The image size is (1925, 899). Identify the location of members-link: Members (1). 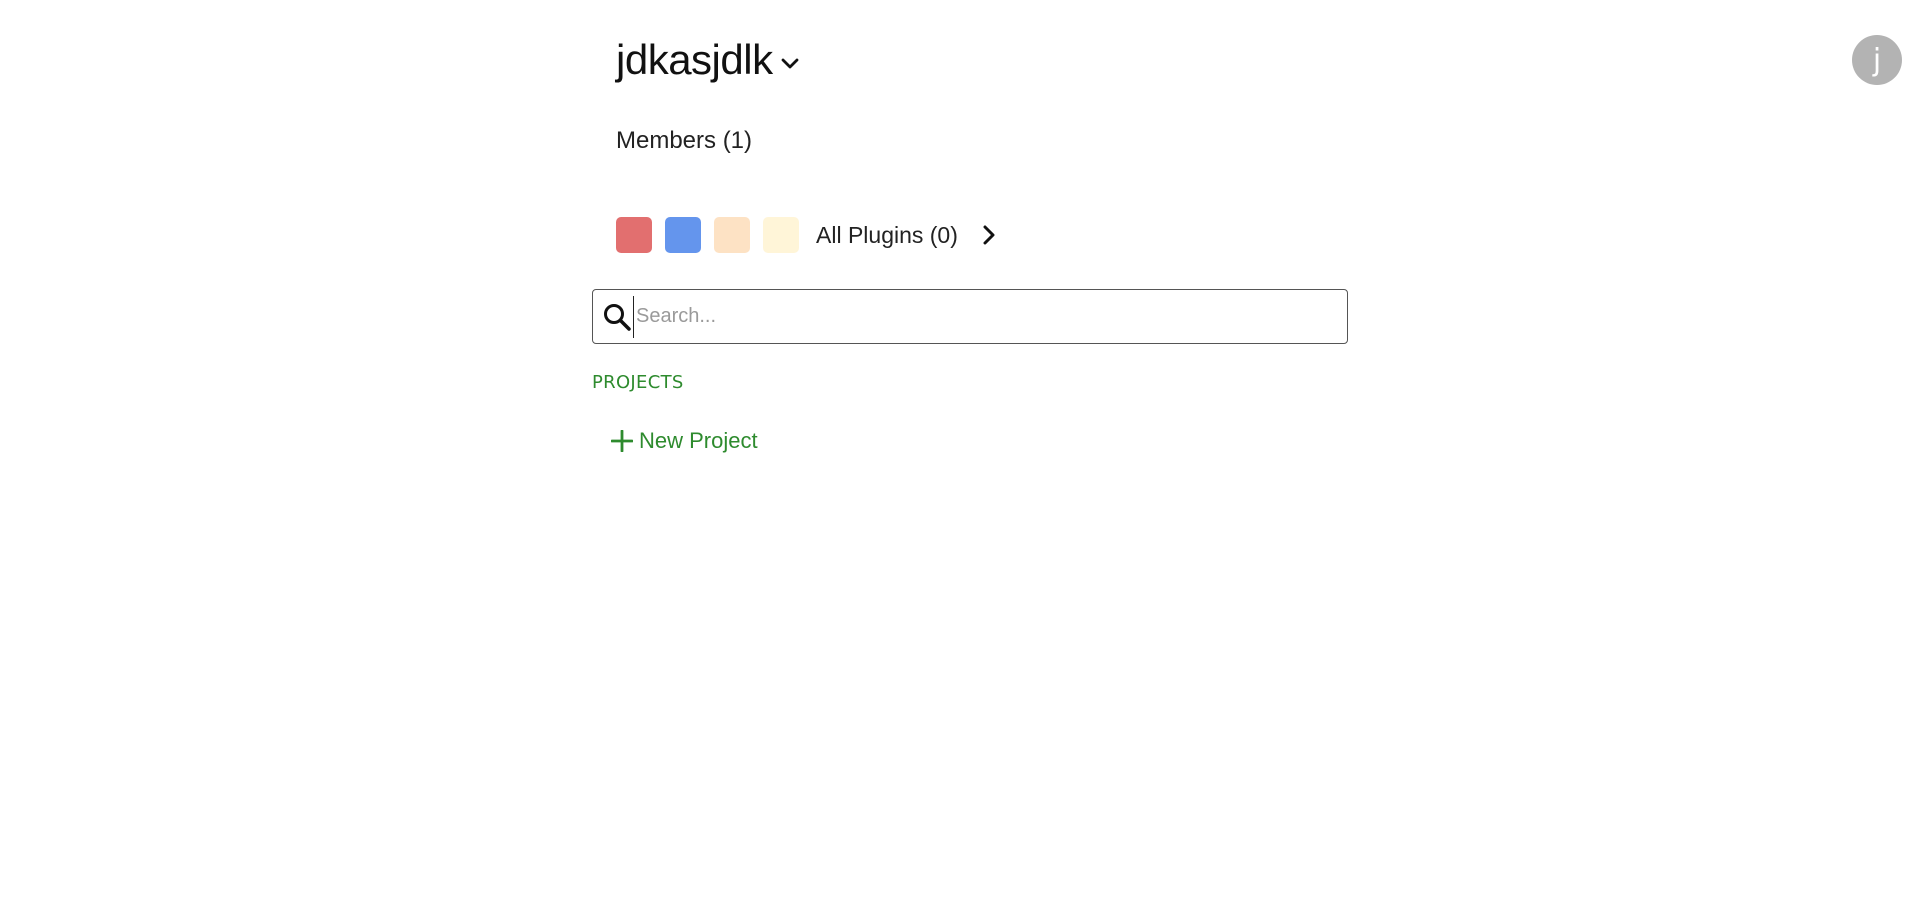
(684, 141).